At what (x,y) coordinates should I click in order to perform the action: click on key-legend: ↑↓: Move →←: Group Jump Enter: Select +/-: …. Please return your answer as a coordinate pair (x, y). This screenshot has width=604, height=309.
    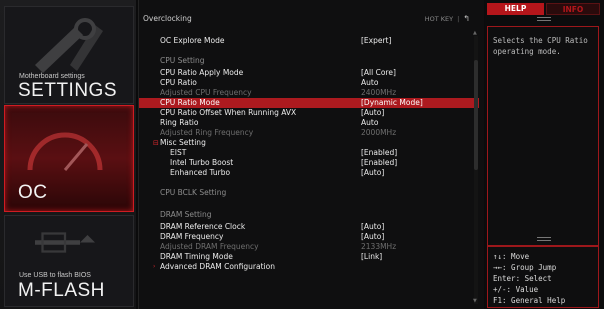
    Looking at the image, I should click on (543, 277).